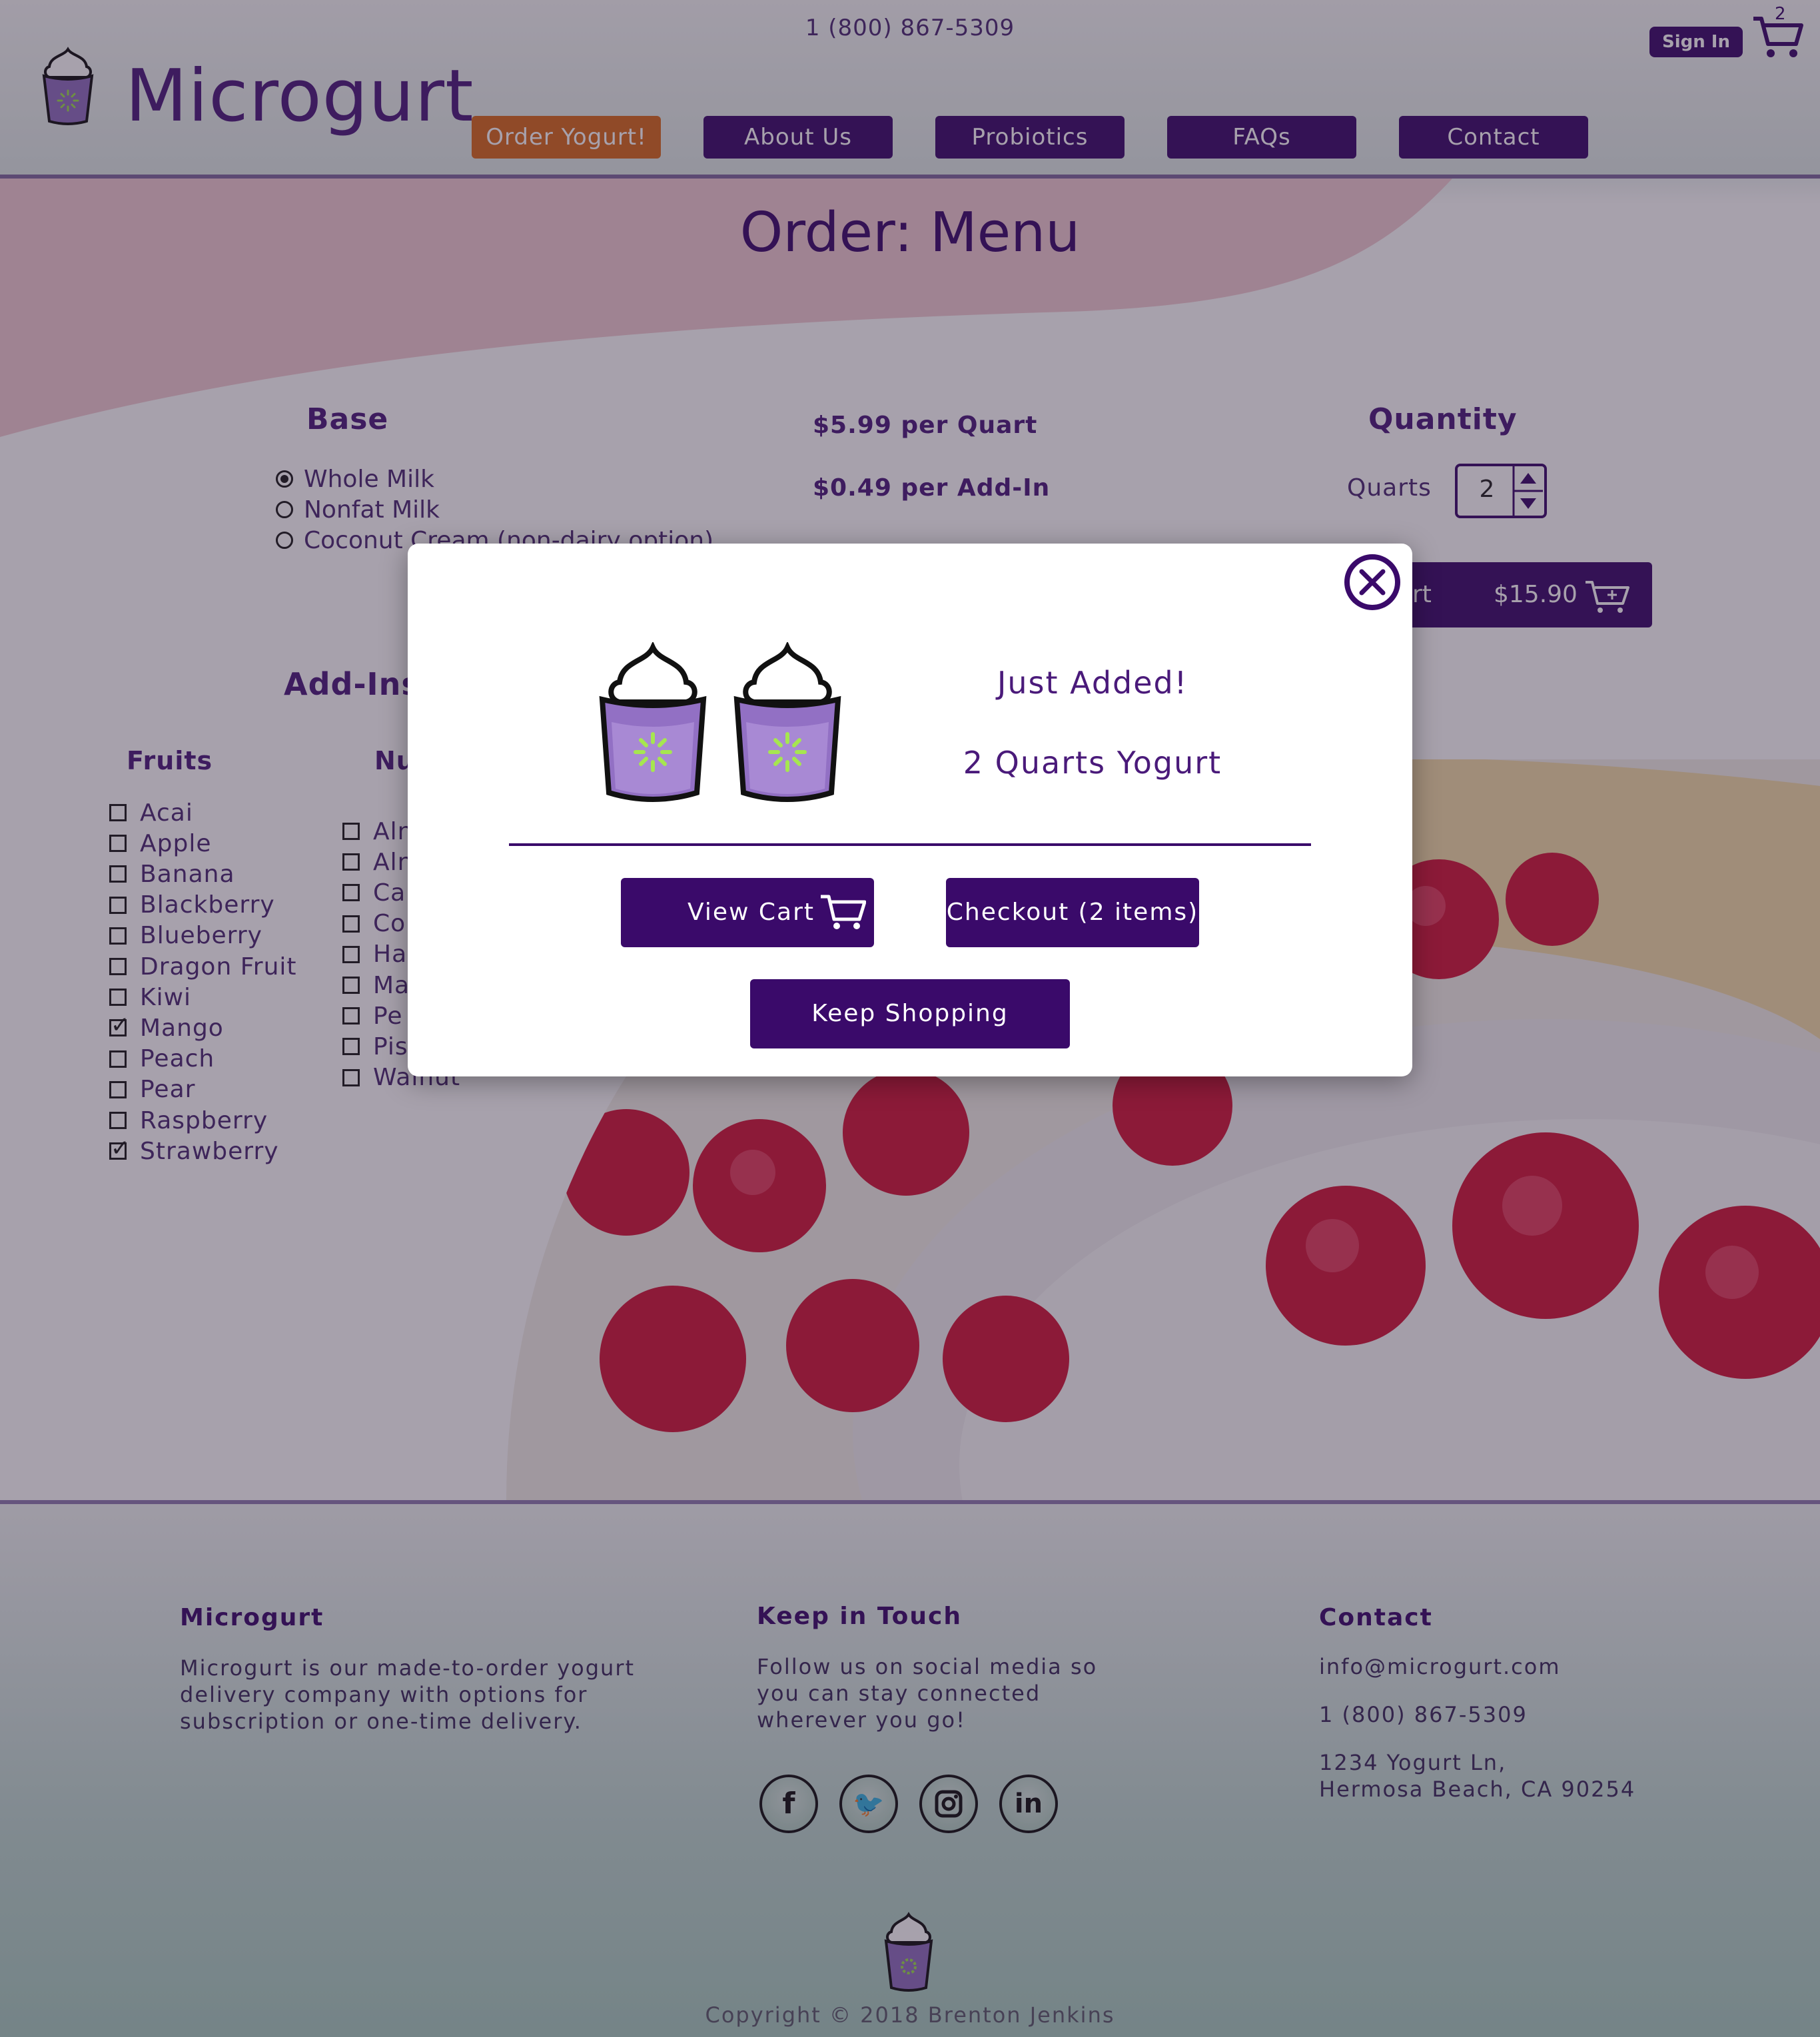  Describe the element at coordinates (910, 844) in the screenshot. I see `modal-divider` at that location.